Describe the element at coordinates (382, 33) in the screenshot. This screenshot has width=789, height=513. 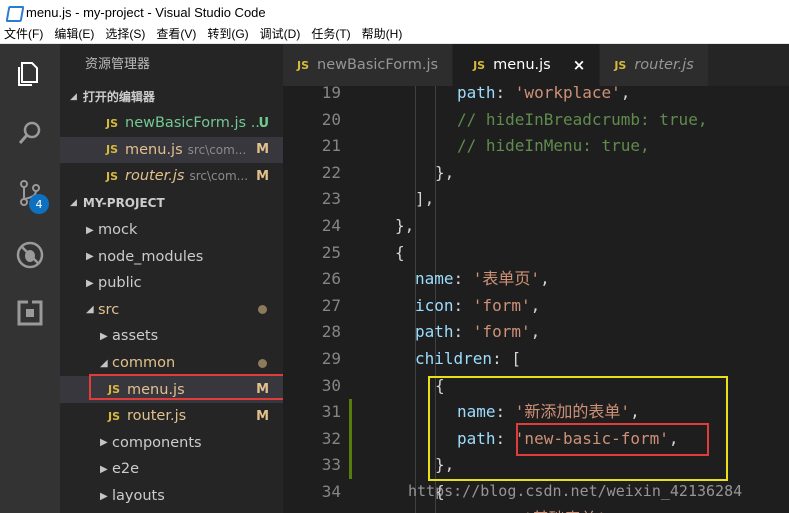
I see `menu-help: 帮助(H)` at that location.